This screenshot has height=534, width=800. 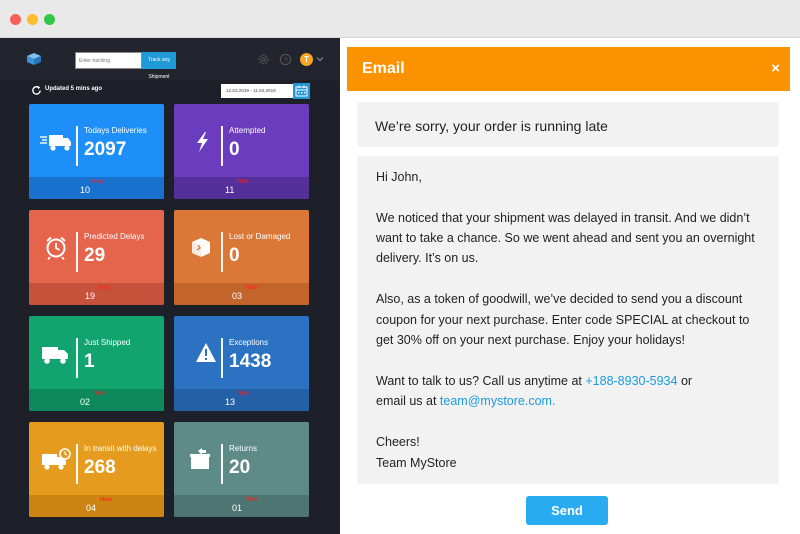 I want to click on tile-predicted-delays: Predicted Delays 29 19 New, so click(x=96, y=257).